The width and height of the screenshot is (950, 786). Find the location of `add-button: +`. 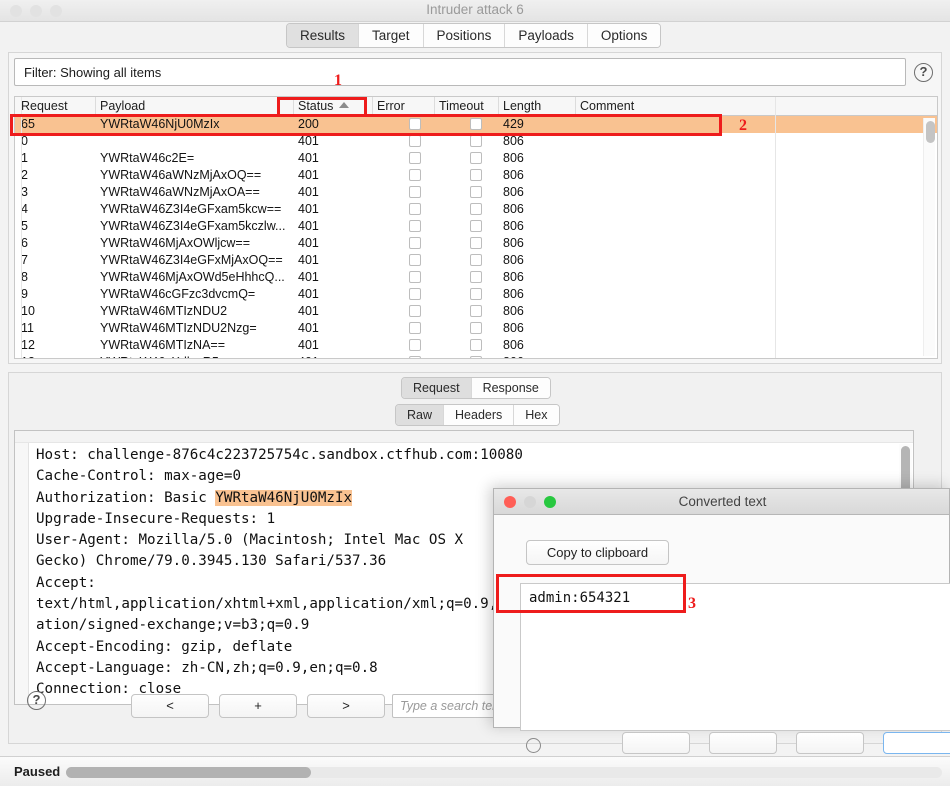

add-button: + is located at coordinates (258, 706).